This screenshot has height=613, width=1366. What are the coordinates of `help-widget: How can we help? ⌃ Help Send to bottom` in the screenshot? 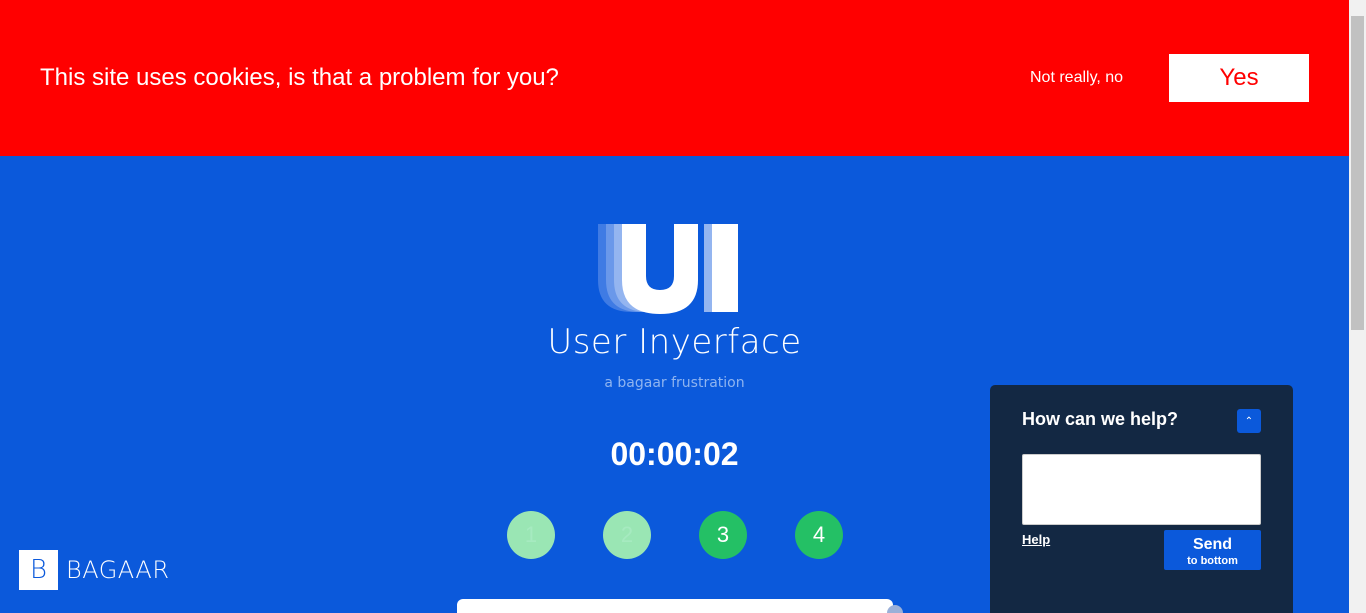 It's located at (1141, 499).